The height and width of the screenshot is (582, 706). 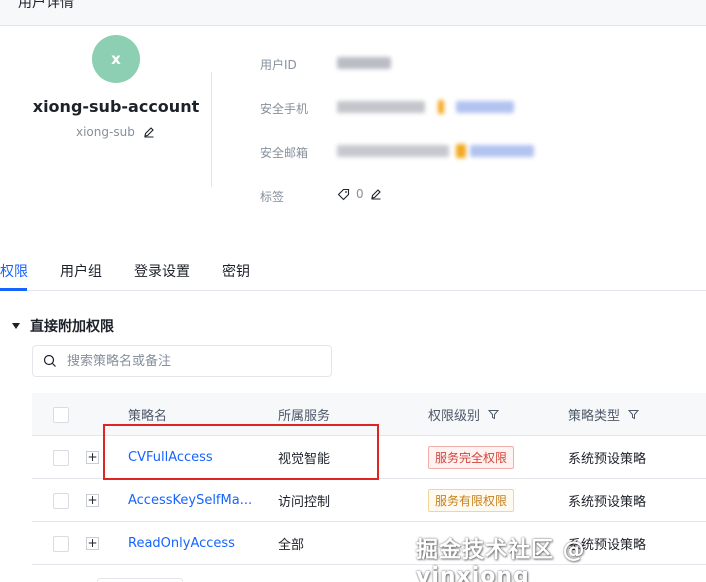 What do you see at coordinates (72, 327) in the screenshot?
I see `section-title: 直接附加权限` at bounding box center [72, 327].